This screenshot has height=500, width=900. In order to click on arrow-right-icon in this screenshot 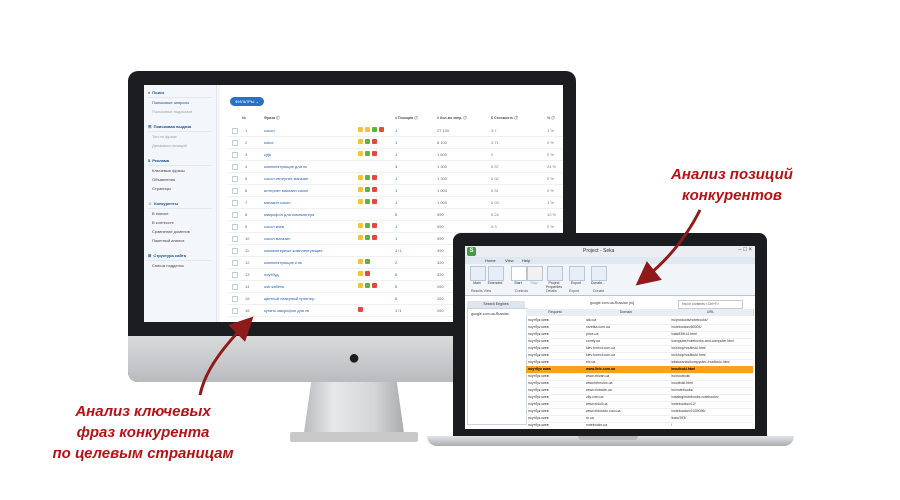, I will do `click(668, 247)`.